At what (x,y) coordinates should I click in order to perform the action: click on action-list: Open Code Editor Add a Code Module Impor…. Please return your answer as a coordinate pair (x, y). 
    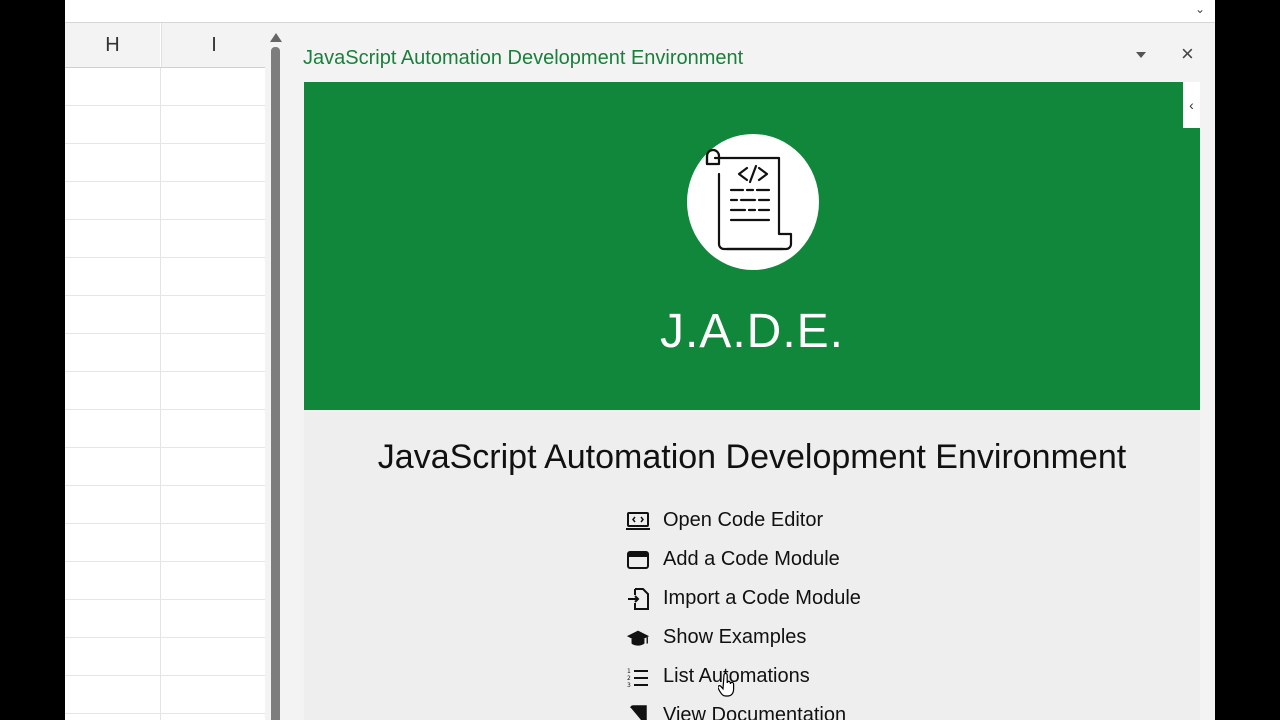
    Looking at the image, I should click on (743, 610).